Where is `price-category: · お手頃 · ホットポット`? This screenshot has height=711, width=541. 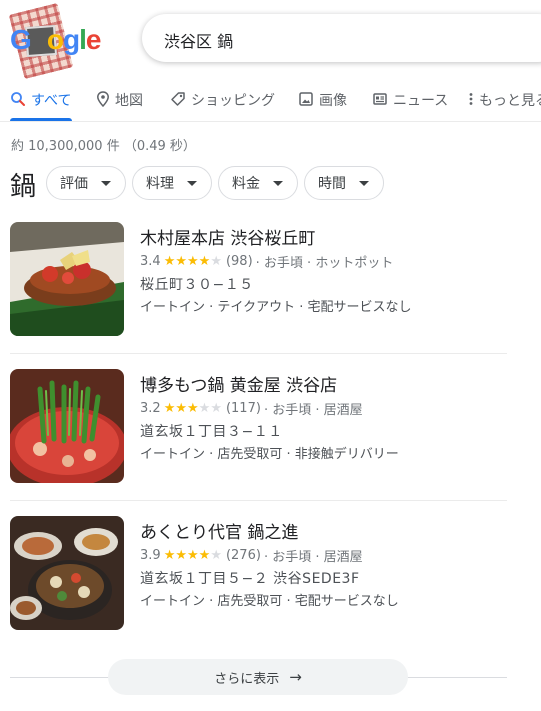
price-category: · お手頃 · ホットポット is located at coordinates (324, 263).